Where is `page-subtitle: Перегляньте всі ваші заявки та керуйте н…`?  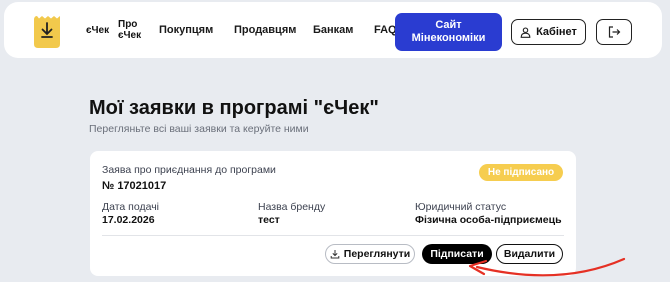
page-subtitle: Перегляньте всі ваші заявки та керуйте н… is located at coordinates (199, 129).